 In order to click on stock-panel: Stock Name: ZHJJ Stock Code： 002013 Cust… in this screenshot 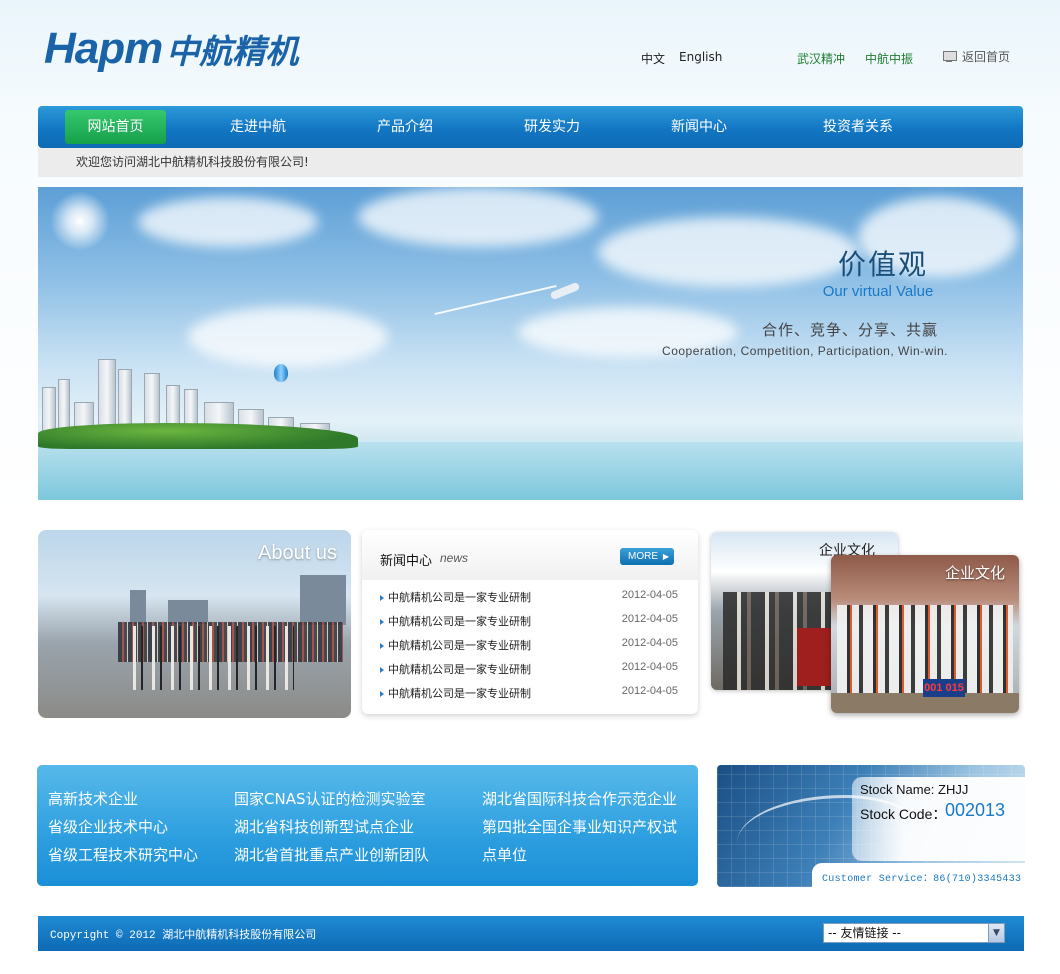, I will do `click(871, 826)`.